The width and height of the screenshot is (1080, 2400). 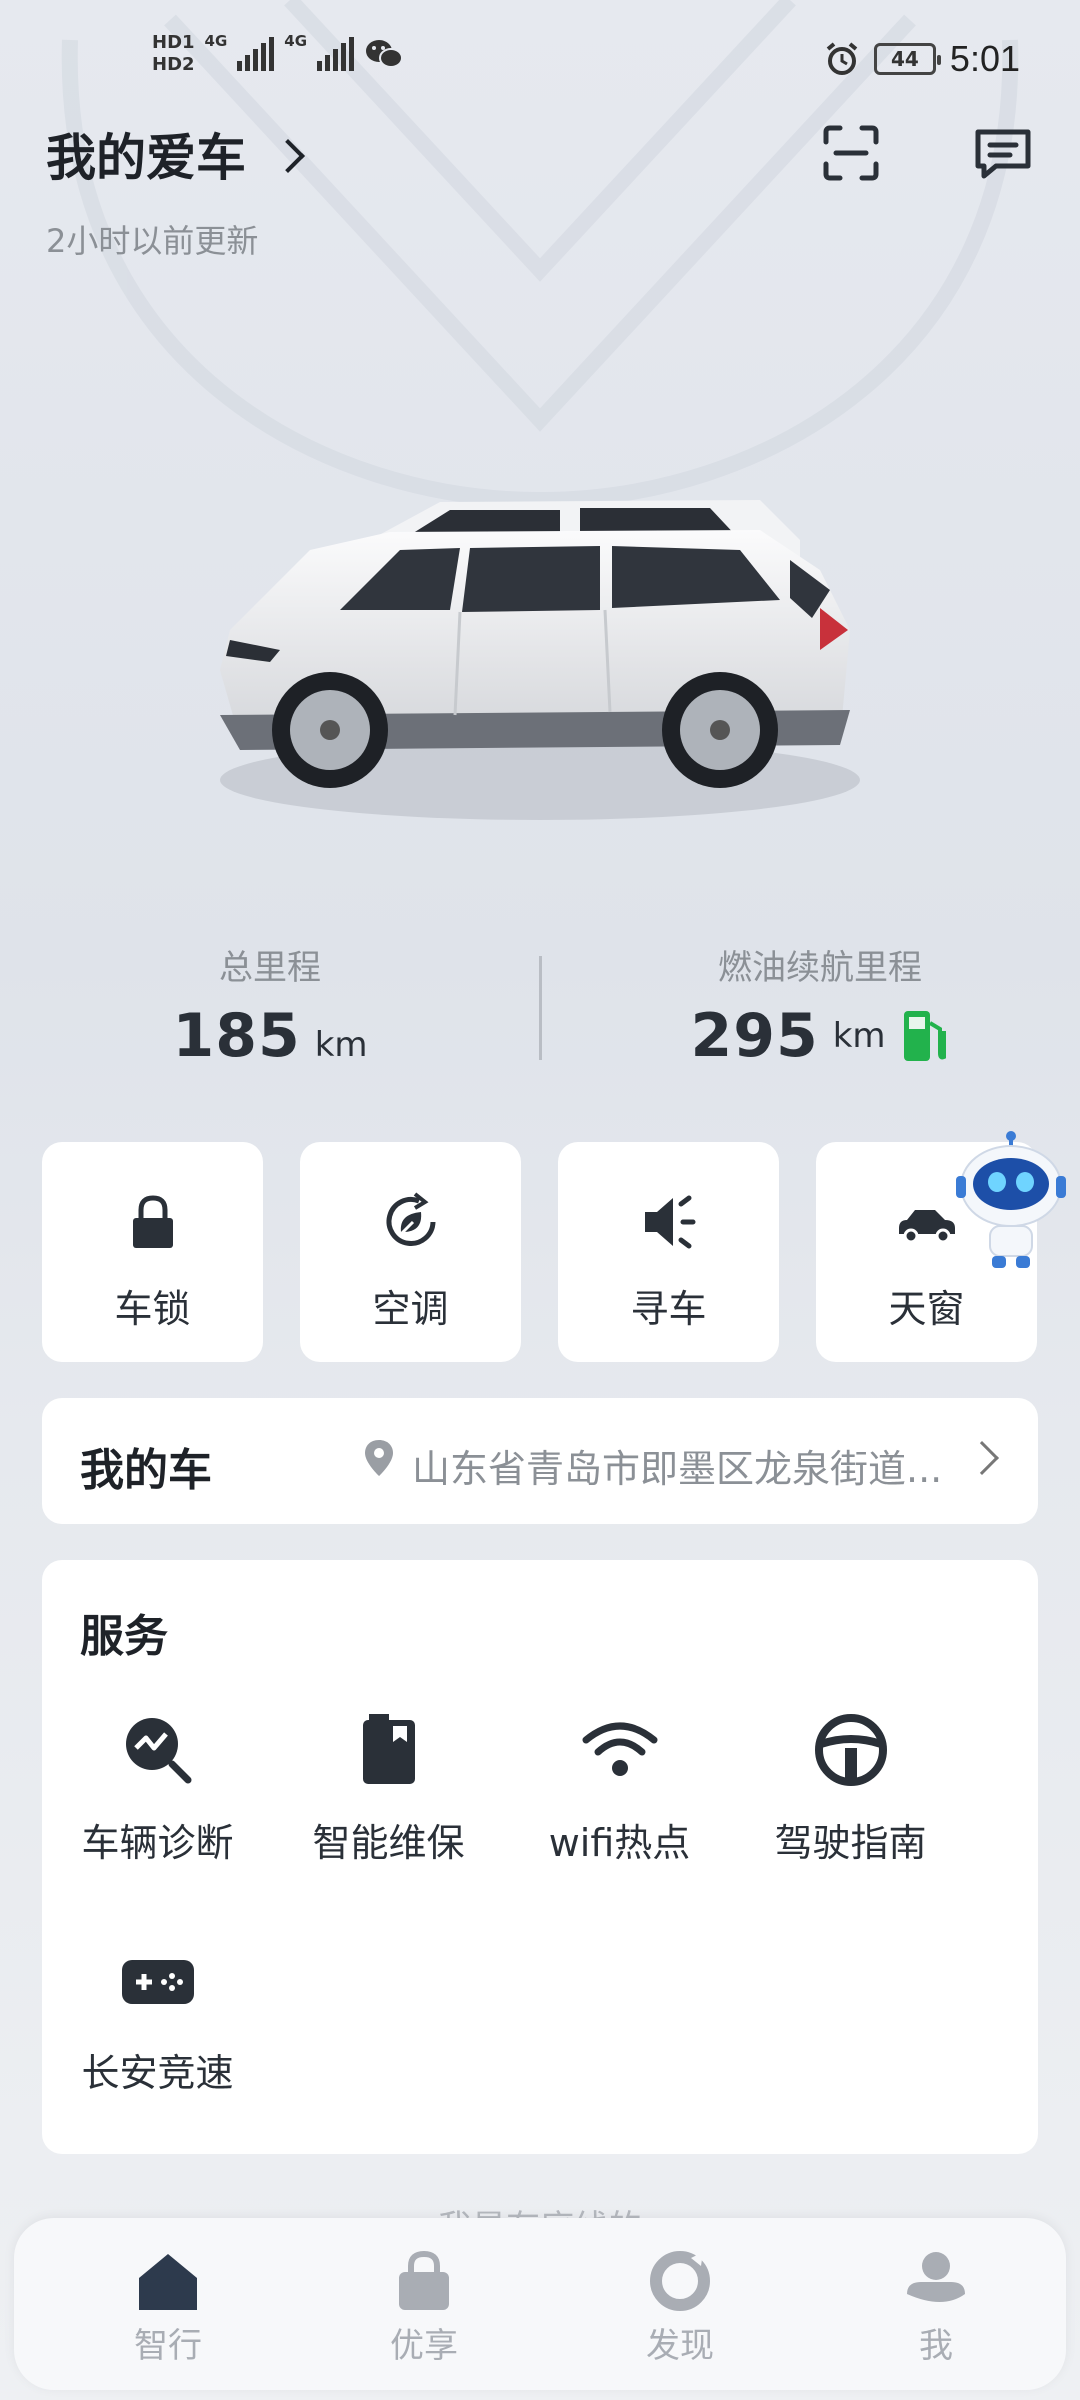 I want to click on status-bar: HD1 HD2 4G 4G 44 5:01, so click(x=540, y=60).